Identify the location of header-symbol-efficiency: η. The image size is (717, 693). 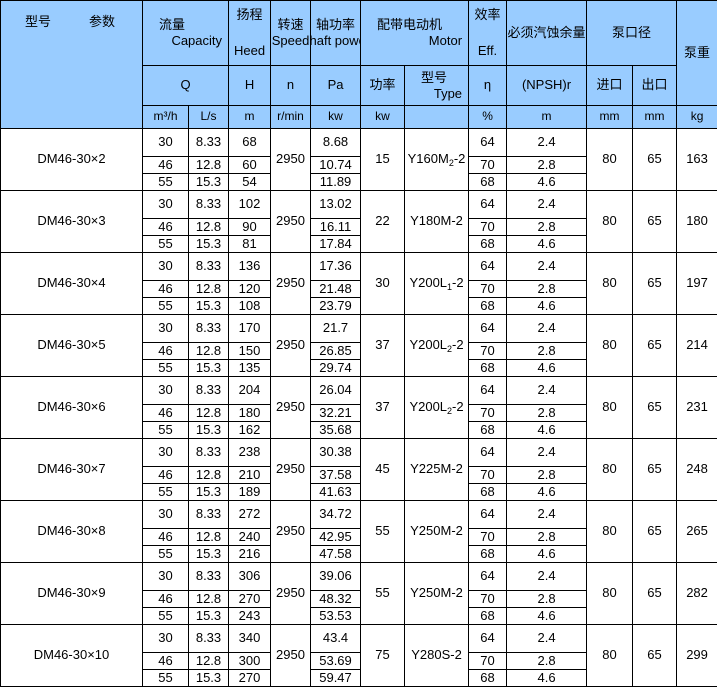
(488, 85).